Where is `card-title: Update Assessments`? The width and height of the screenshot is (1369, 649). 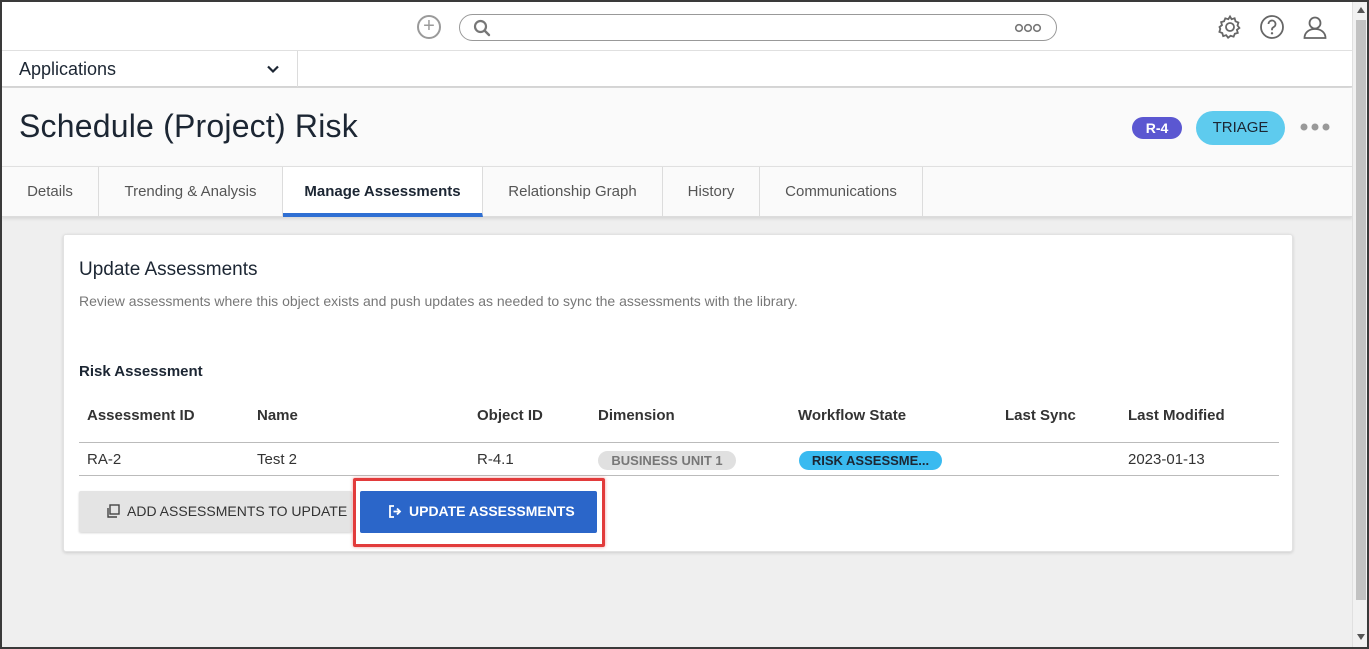
card-title: Update Assessments is located at coordinates (168, 269).